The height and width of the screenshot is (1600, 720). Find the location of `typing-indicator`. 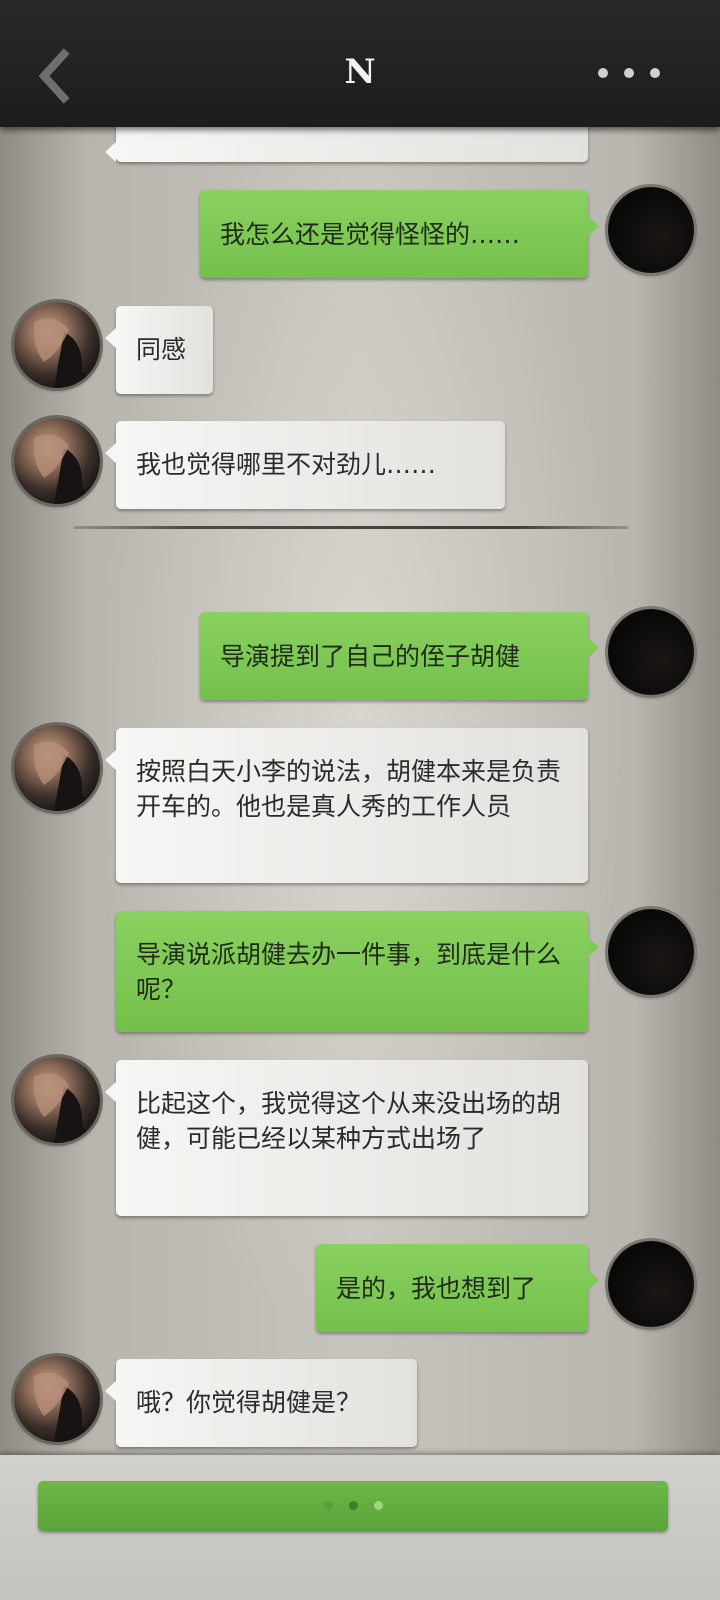

typing-indicator is located at coordinates (353, 1505).